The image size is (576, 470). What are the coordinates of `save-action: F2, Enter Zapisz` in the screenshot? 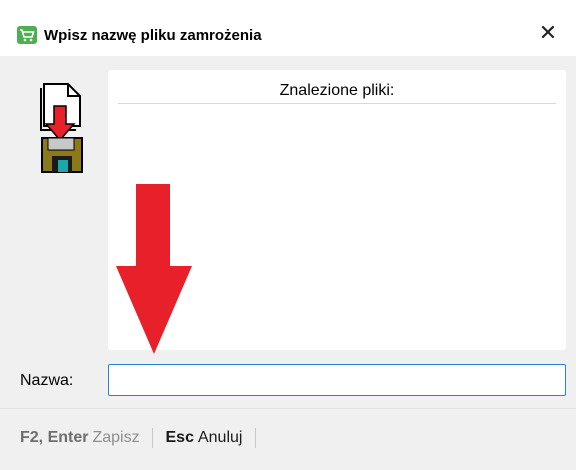 It's located at (80, 438).